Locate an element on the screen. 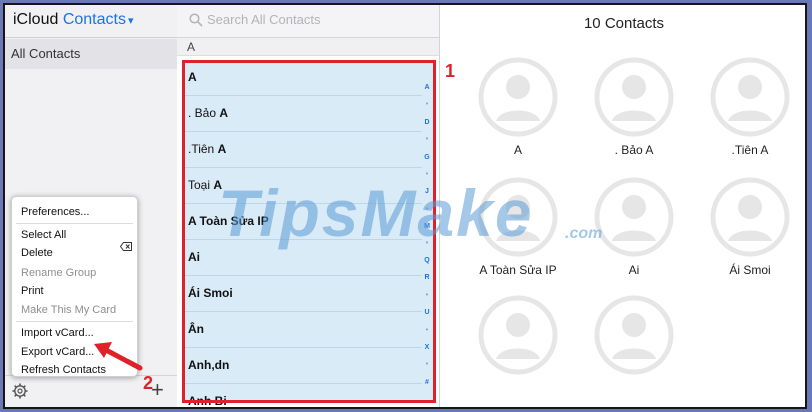  brand-accent: Contacts is located at coordinates (94, 19).